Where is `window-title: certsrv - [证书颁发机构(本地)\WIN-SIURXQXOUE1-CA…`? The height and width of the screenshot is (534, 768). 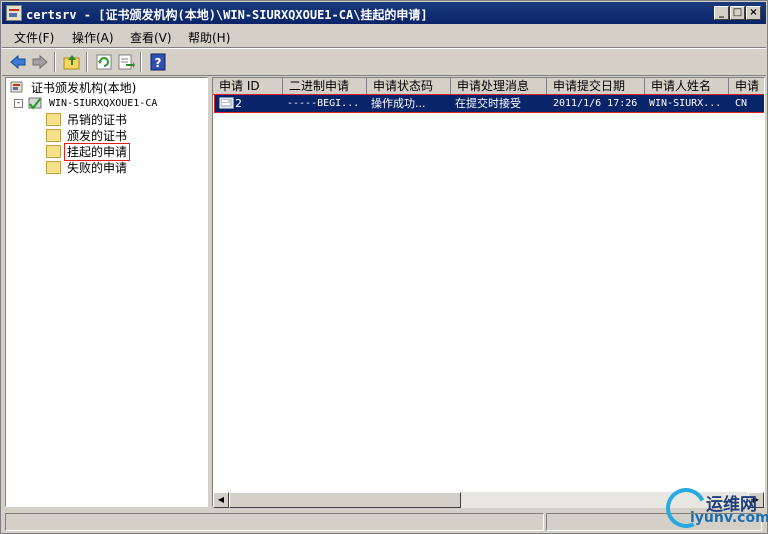 window-title: certsrv - [证书颁发机构(本地)\WIN-SIURXQXOUE1-CA… is located at coordinates (227, 15).